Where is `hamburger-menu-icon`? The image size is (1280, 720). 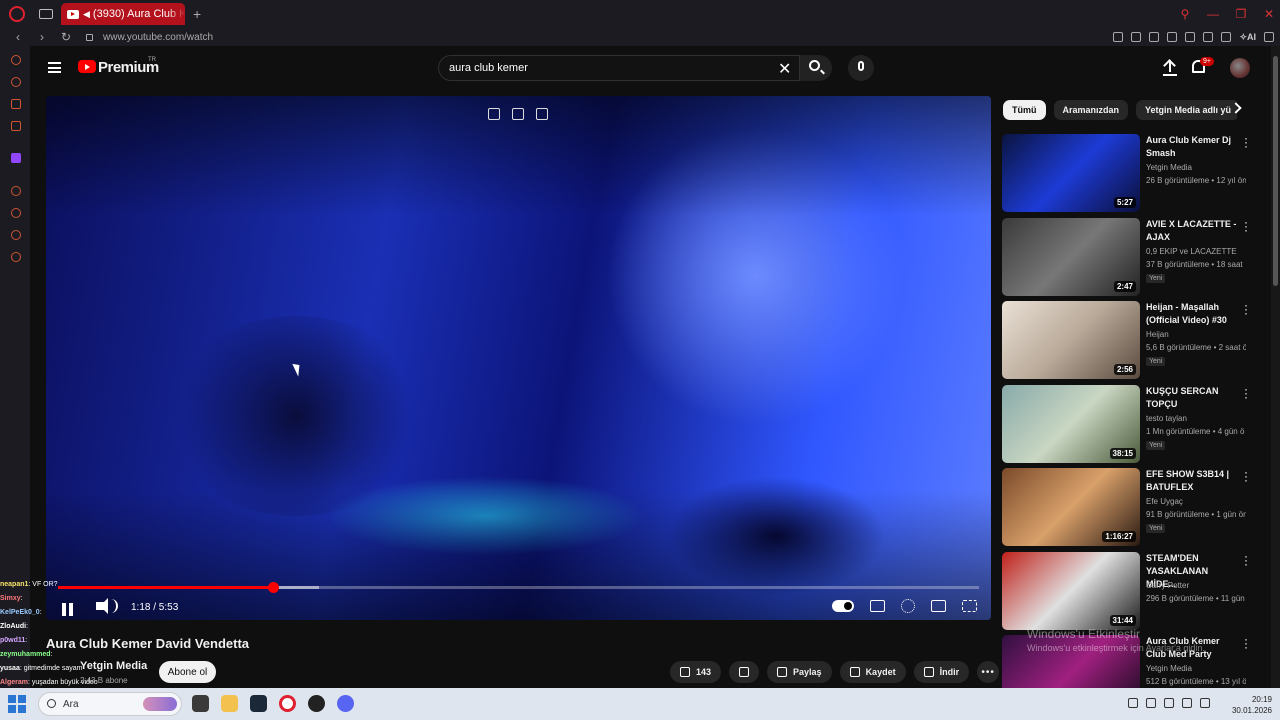
hamburger-menu-icon is located at coordinates (54, 67).